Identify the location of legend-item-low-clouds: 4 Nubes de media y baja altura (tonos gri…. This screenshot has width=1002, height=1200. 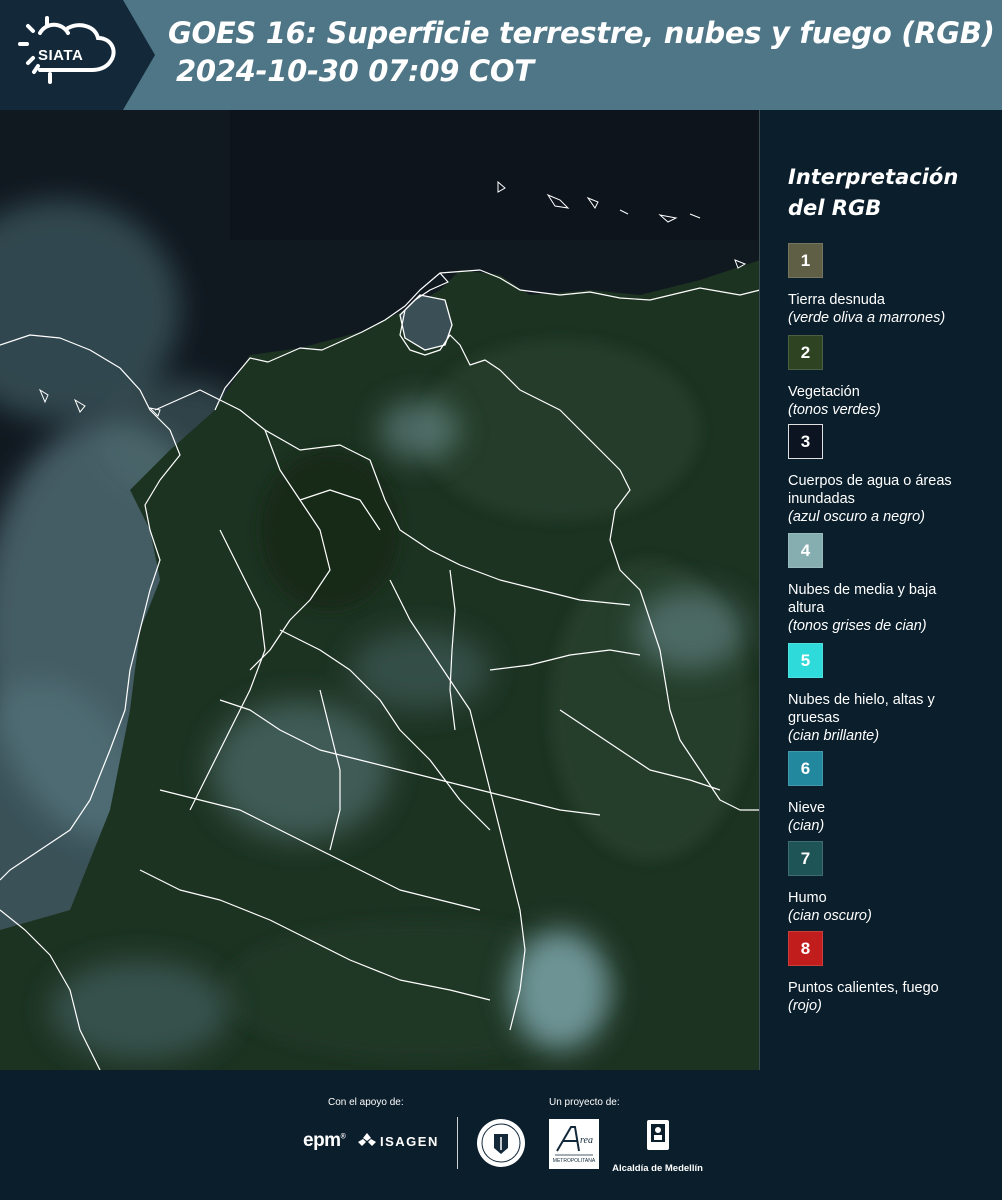
(893, 584).